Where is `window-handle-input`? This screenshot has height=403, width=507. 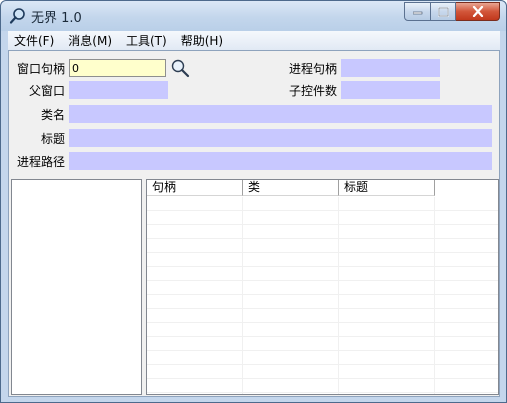
window-handle-input is located at coordinates (117, 68).